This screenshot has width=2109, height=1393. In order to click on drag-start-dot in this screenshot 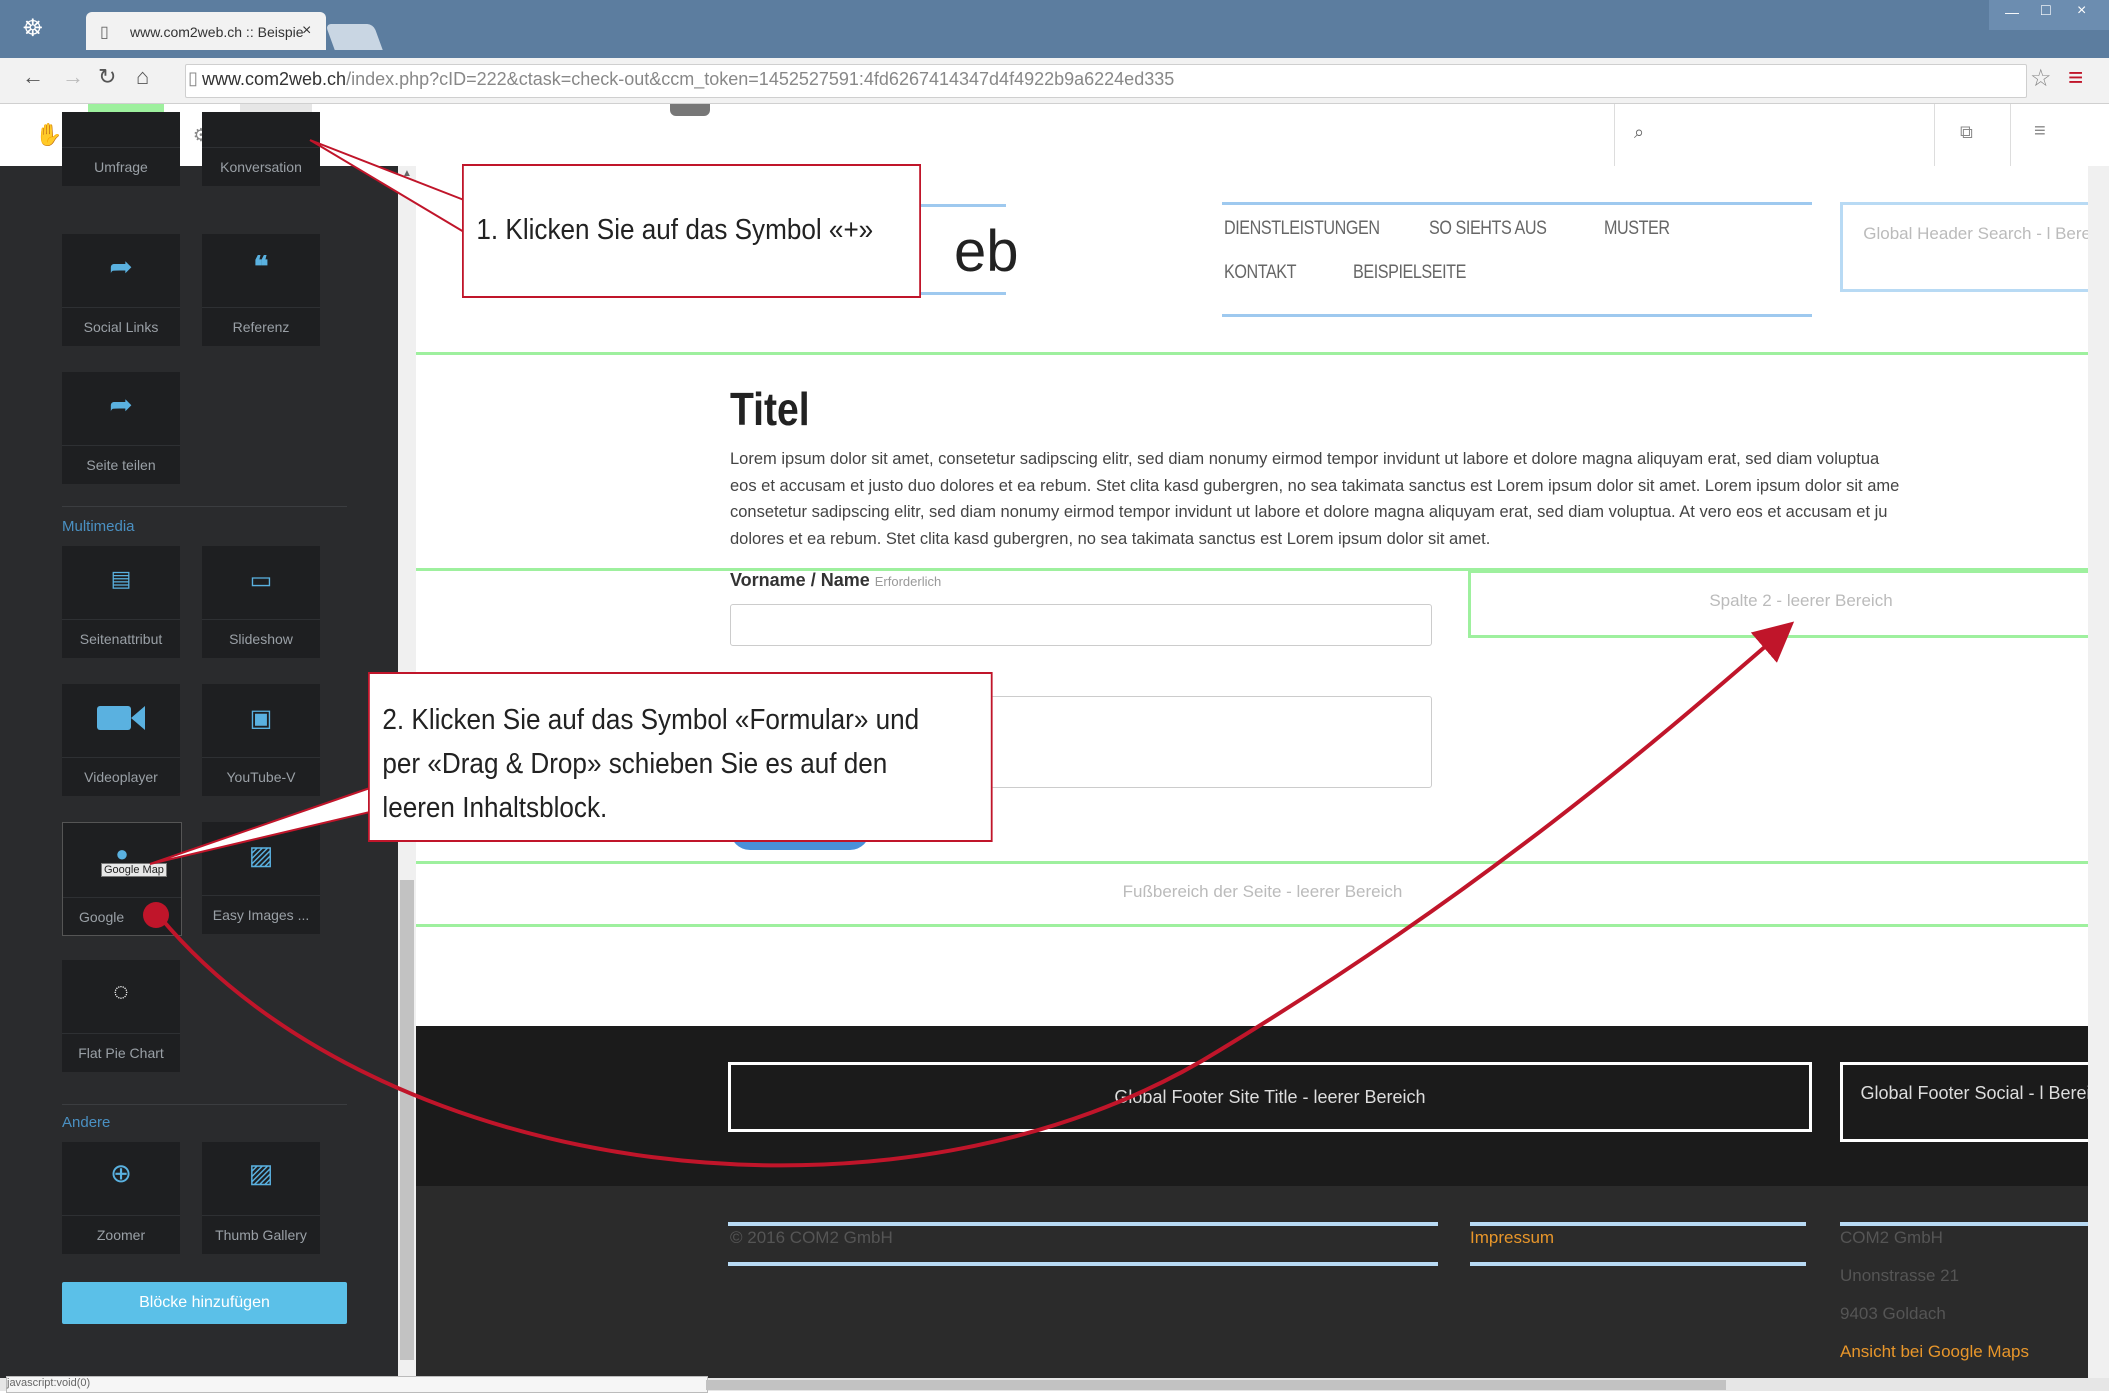, I will do `click(156, 915)`.